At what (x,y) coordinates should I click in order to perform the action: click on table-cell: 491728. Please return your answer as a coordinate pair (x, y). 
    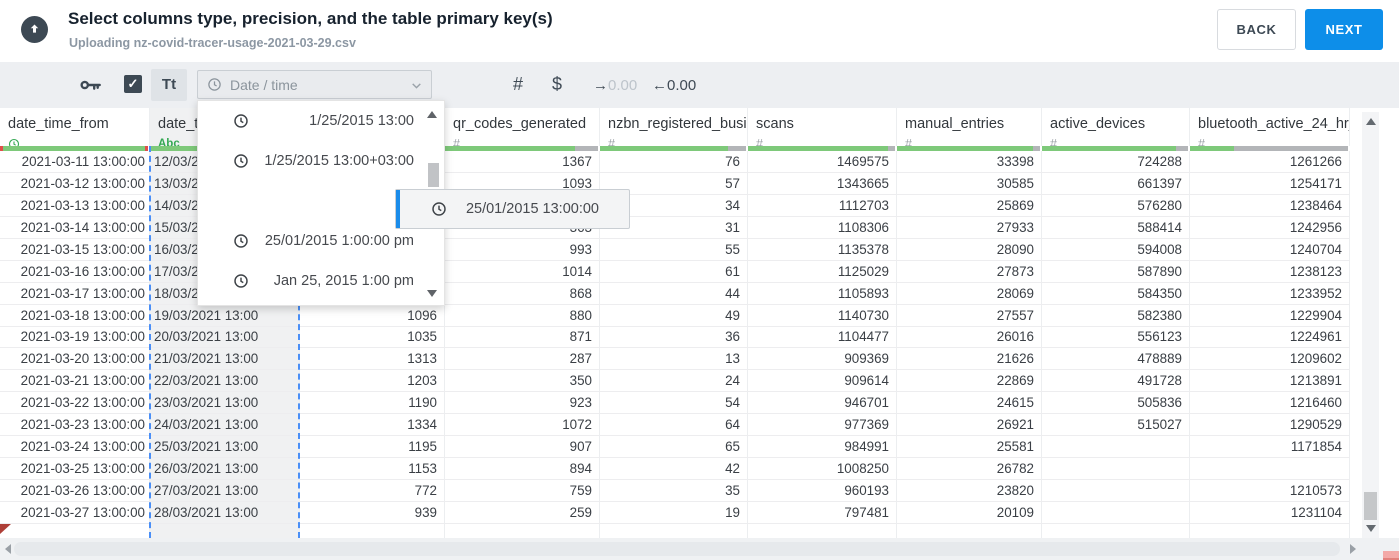
    Looking at the image, I should click on (1116, 381).